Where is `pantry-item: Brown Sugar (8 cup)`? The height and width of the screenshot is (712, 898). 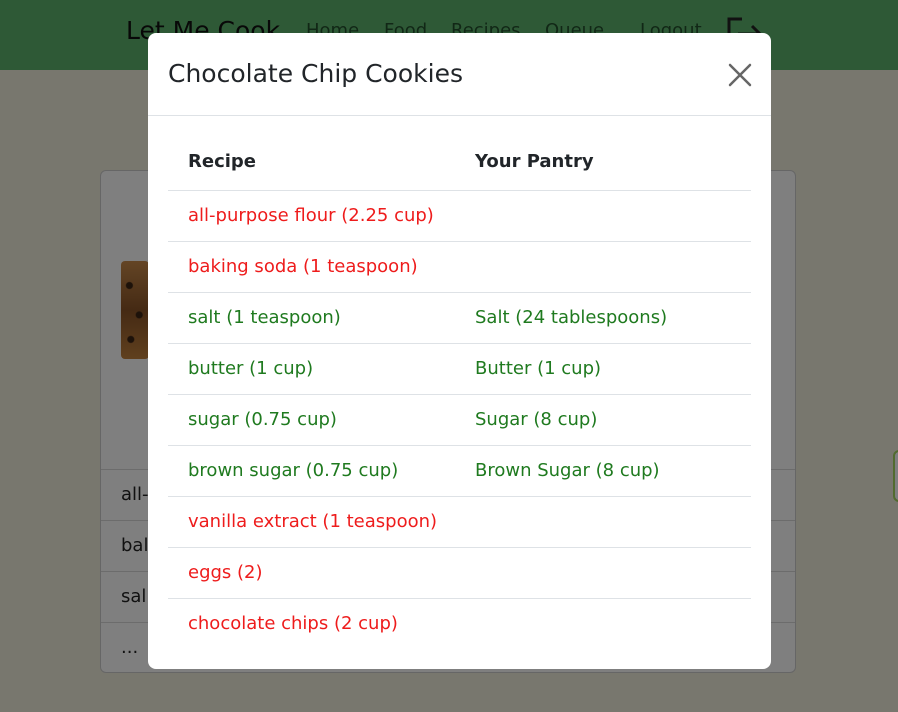 pantry-item: Brown Sugar (8 cup) is located at coordinates (603, 471).